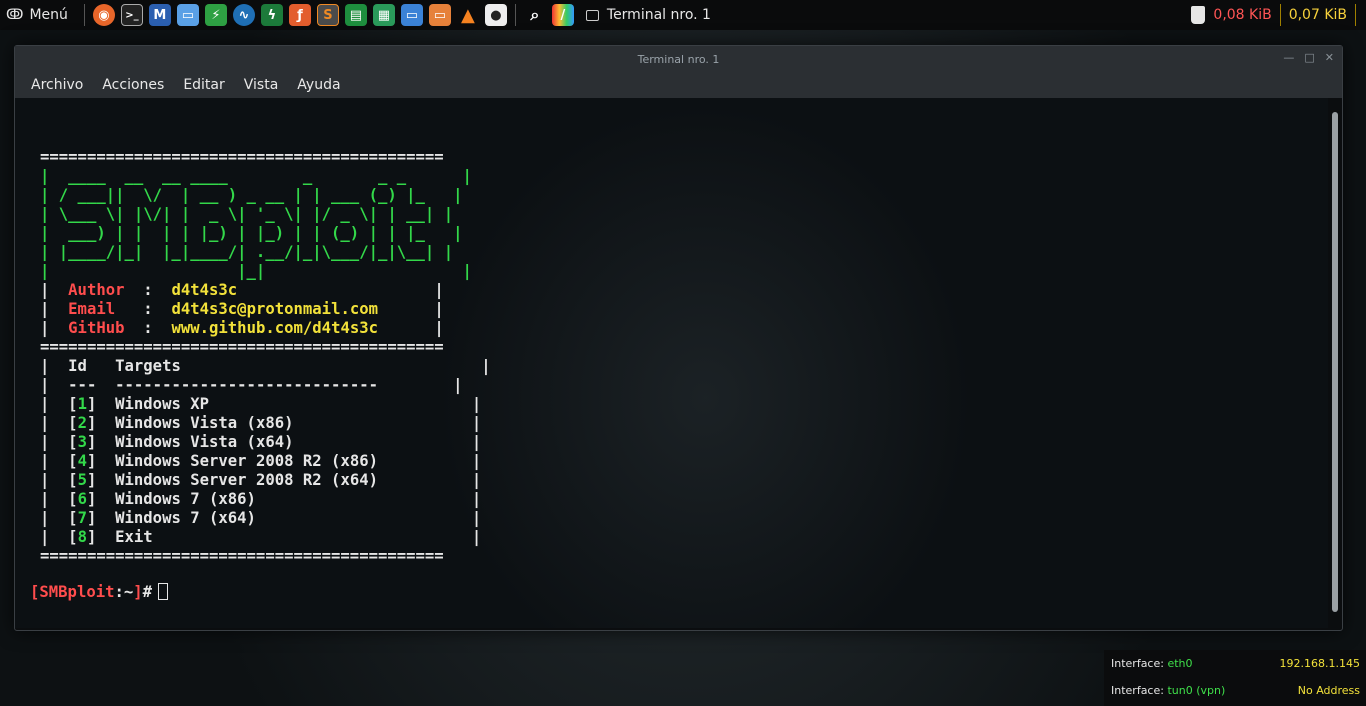 This screenshot has width=1366, height=706. I want to click on close-icon: ✕, so click(1329, 57).